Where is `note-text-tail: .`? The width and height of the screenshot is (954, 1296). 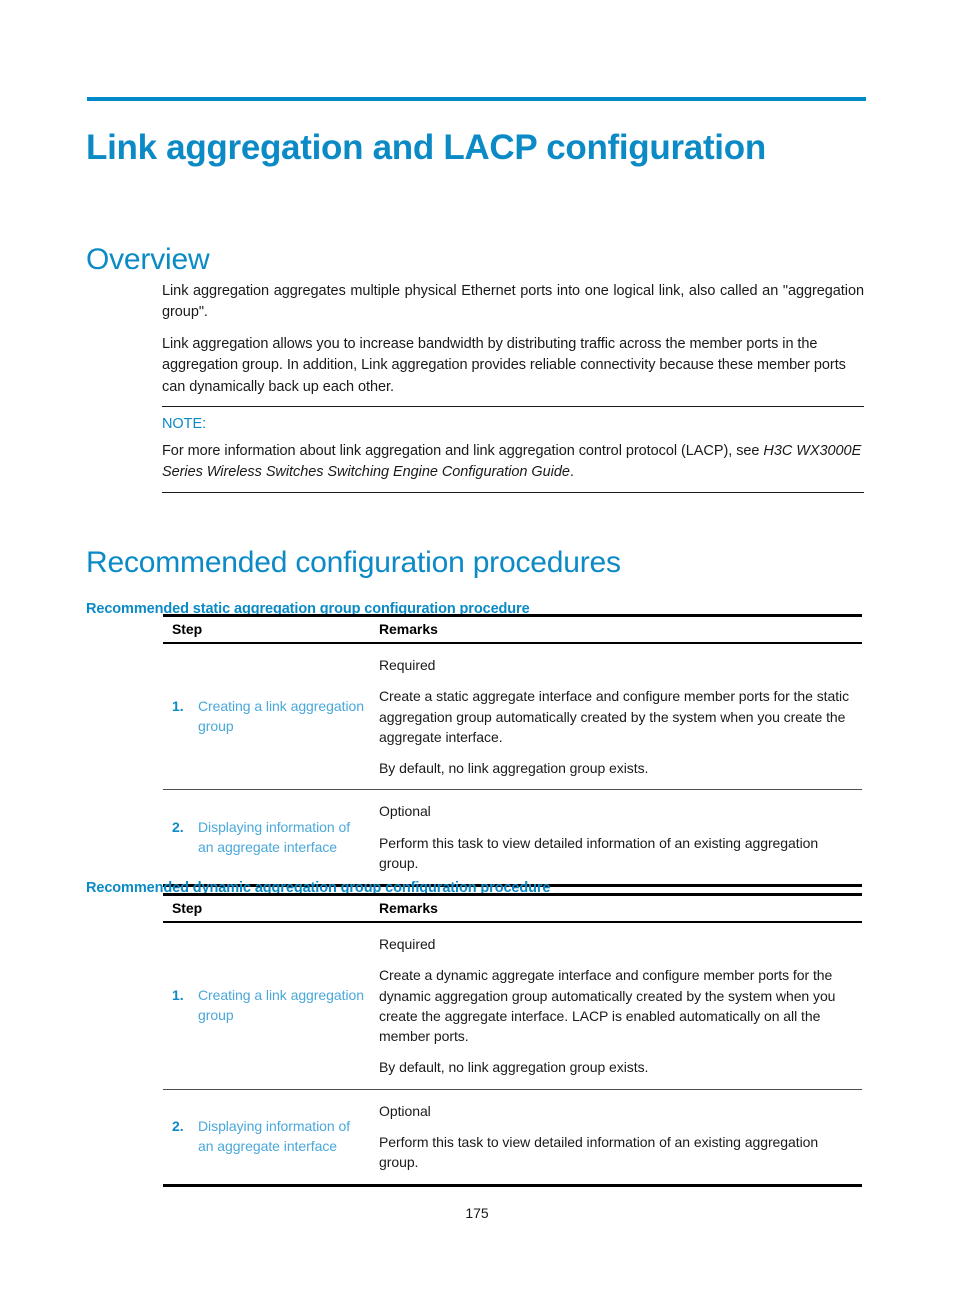 note-text-tail: . is located at coordinates (571, 472).